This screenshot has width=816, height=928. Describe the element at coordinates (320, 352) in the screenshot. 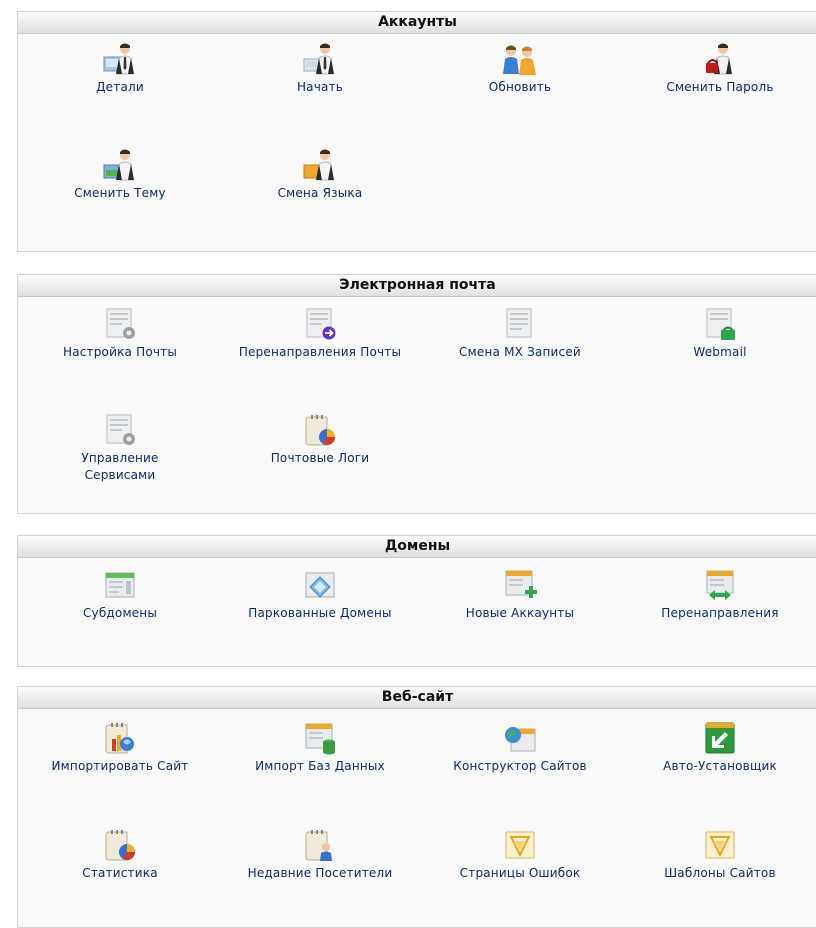

I see `mail-forward-label: Перенаправления Почты` at that location.